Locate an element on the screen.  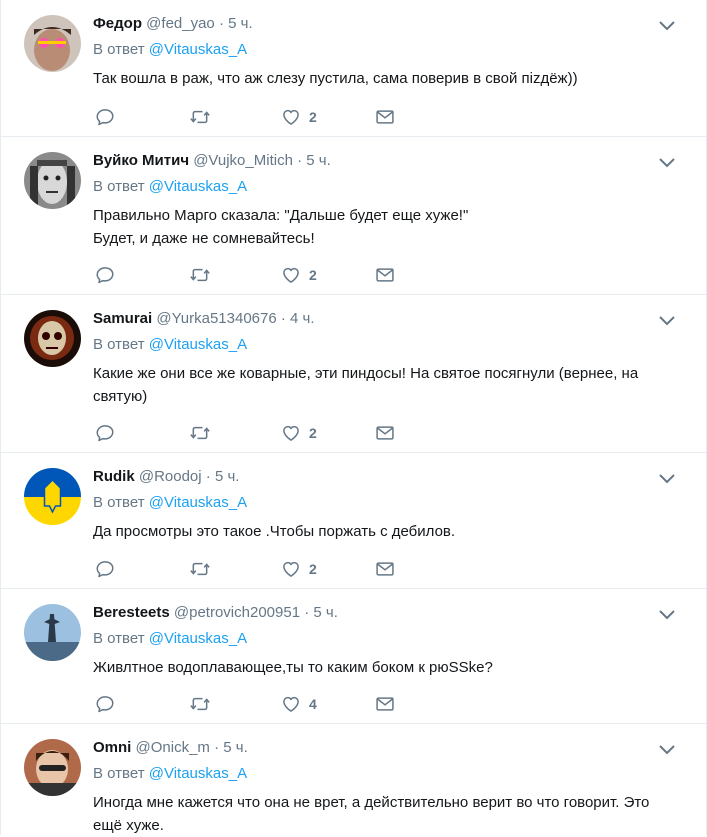
tweet-header: Федор @fed_yao · 5 ч. is located at coordinates (173, 24).